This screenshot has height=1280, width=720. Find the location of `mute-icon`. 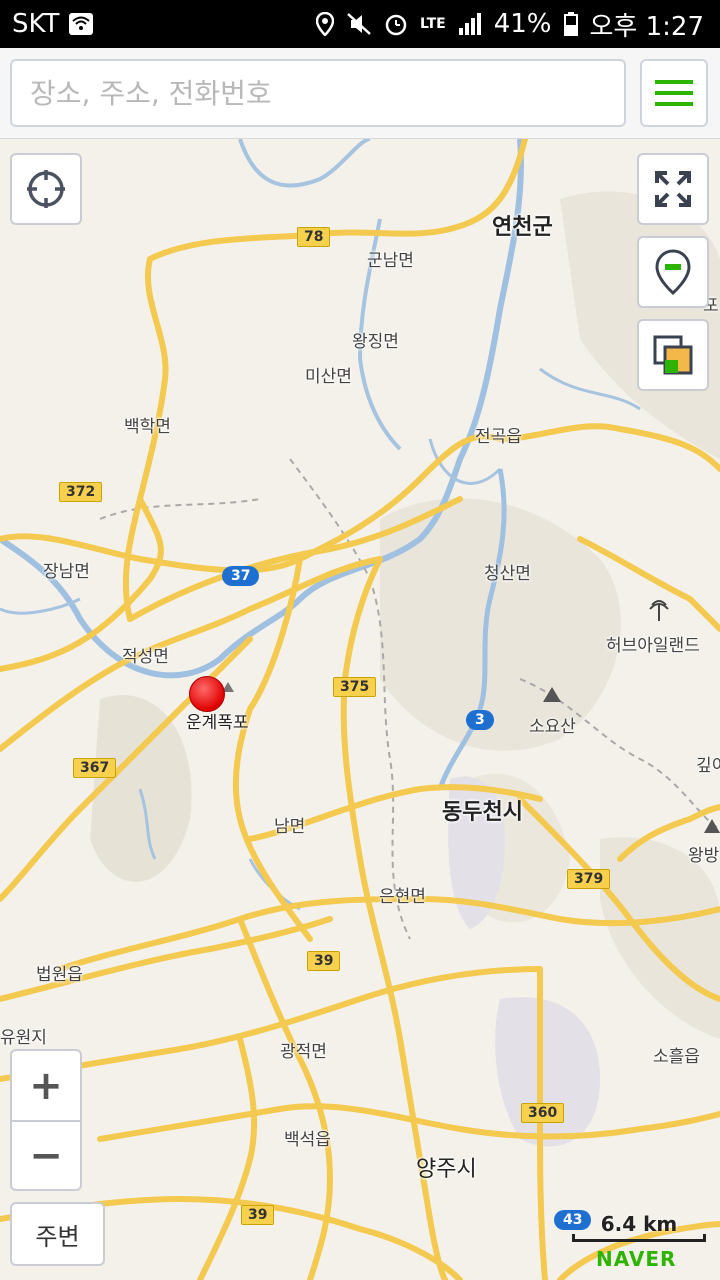

mute-icon is located at coordinates (359, 24).